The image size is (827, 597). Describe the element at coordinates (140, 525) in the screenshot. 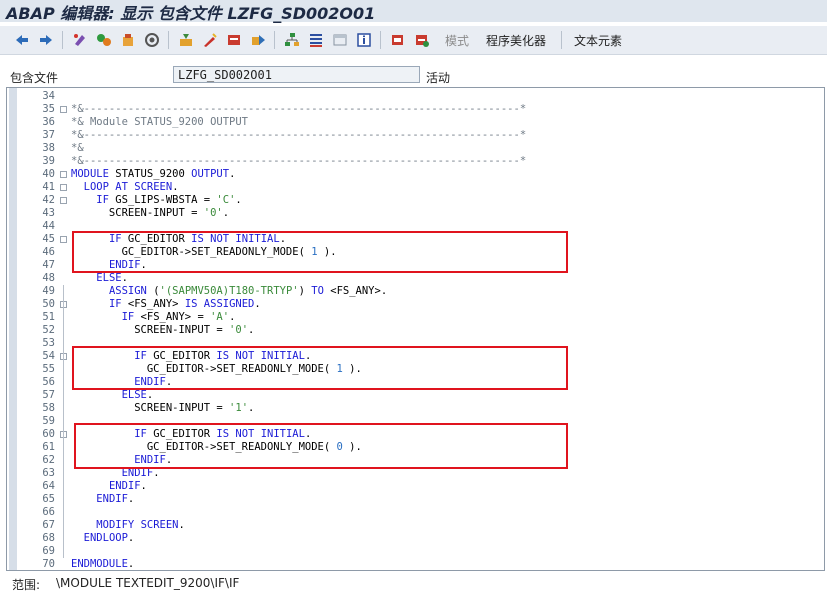

I see `code-line: MODIFY SCREEN.` at that location.